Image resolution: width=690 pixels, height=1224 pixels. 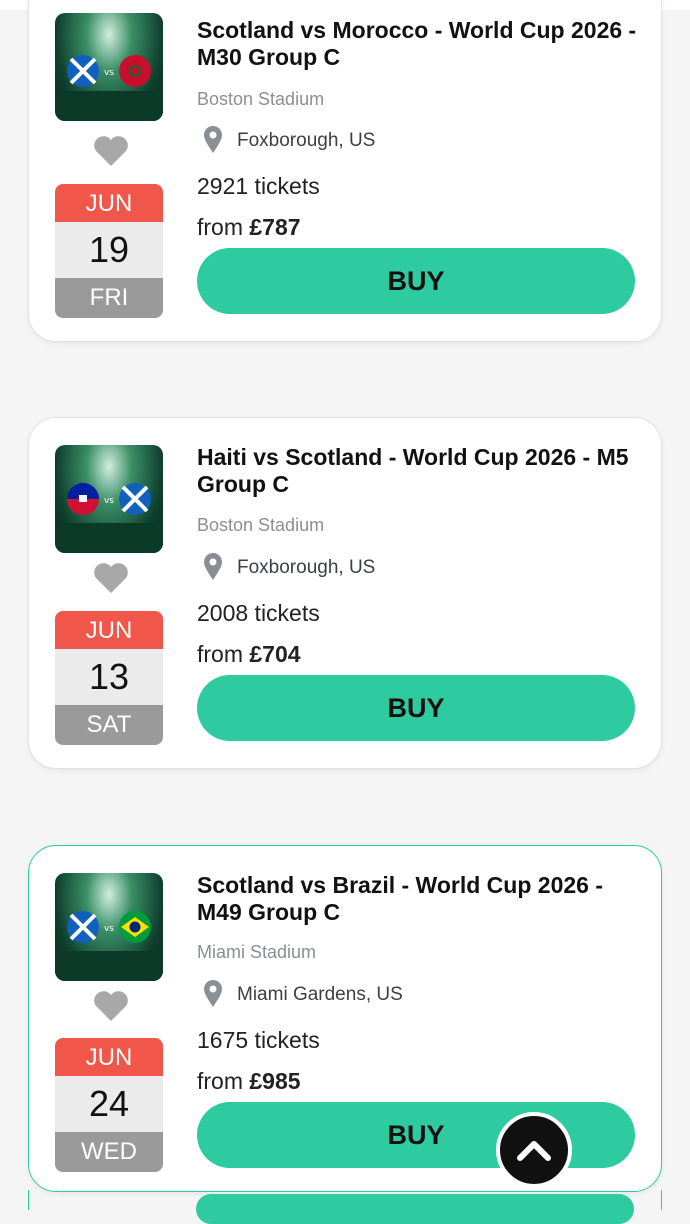 I want to click on date-weekday: WED, so click(x=109, y=1152).